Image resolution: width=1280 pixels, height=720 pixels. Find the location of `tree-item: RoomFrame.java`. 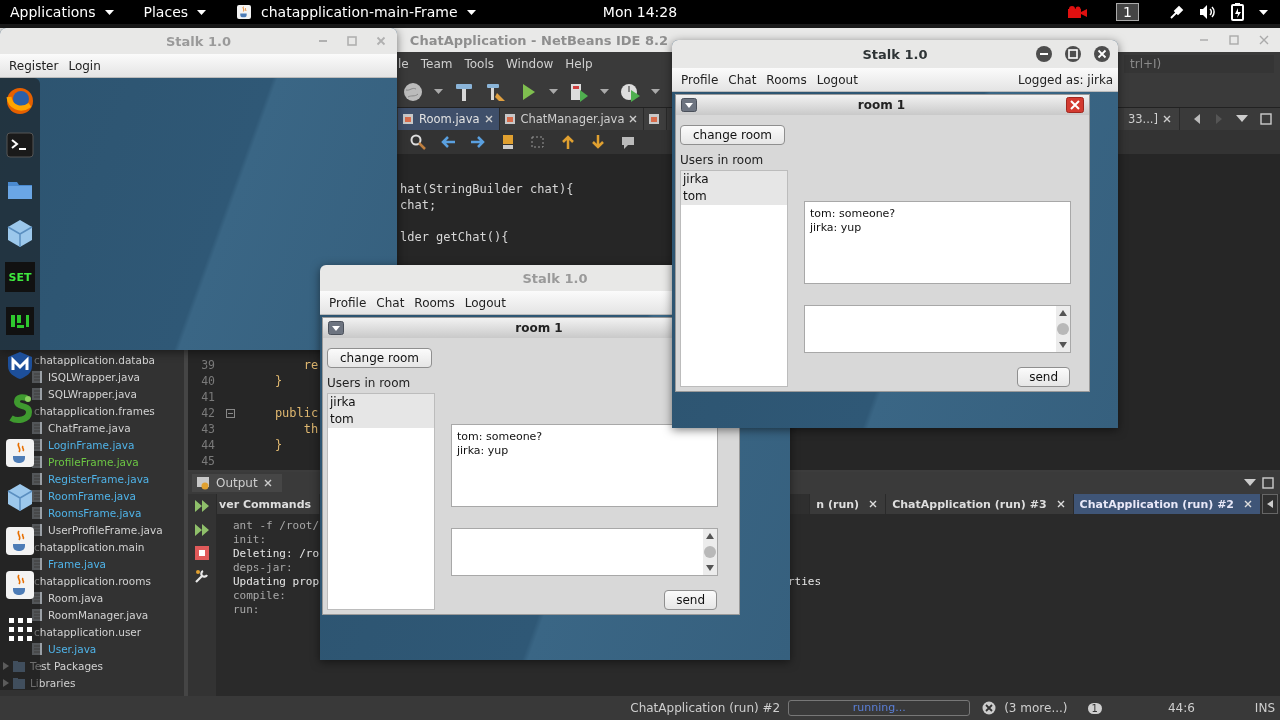

tree-item: RoomFrame.java is located at coordinates (91, 495).